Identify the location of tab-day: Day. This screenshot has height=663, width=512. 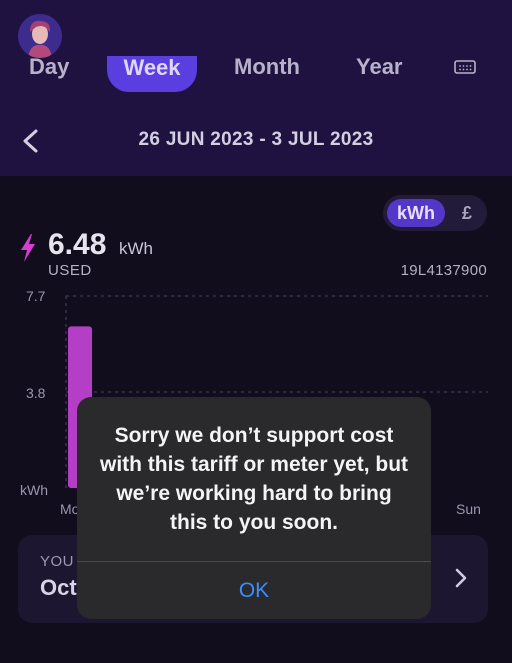
(49, 67).